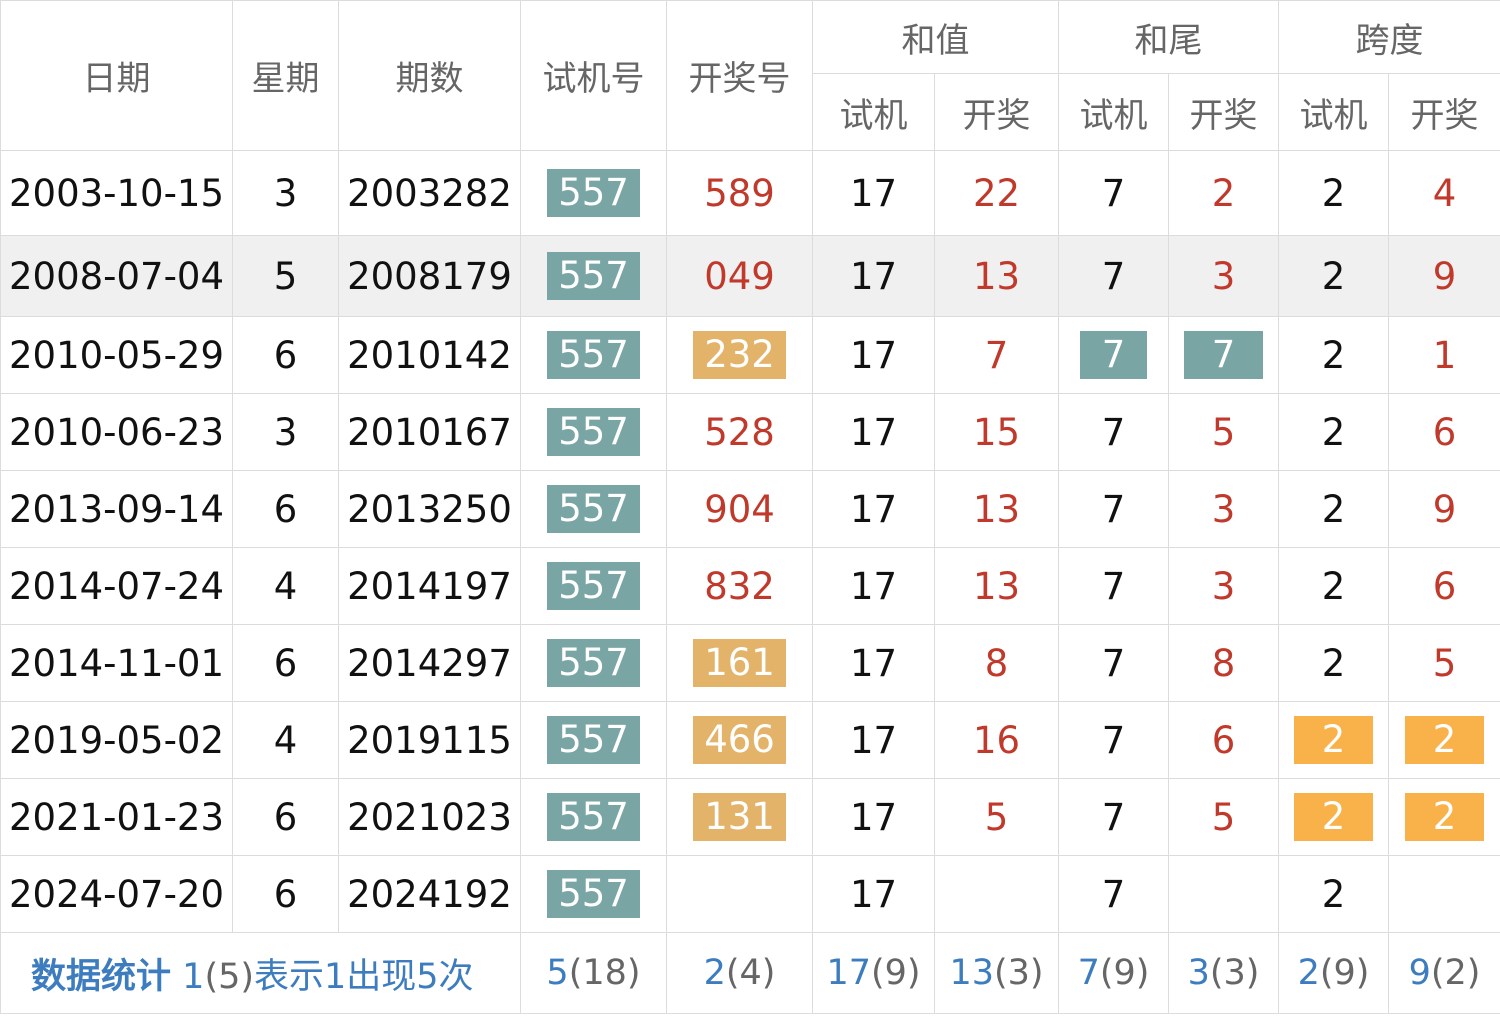  What do you see at coordinates (116, 355) in the screenshot?
I see `cell-date: 2010-05-29` at bounding box center [116, 355].